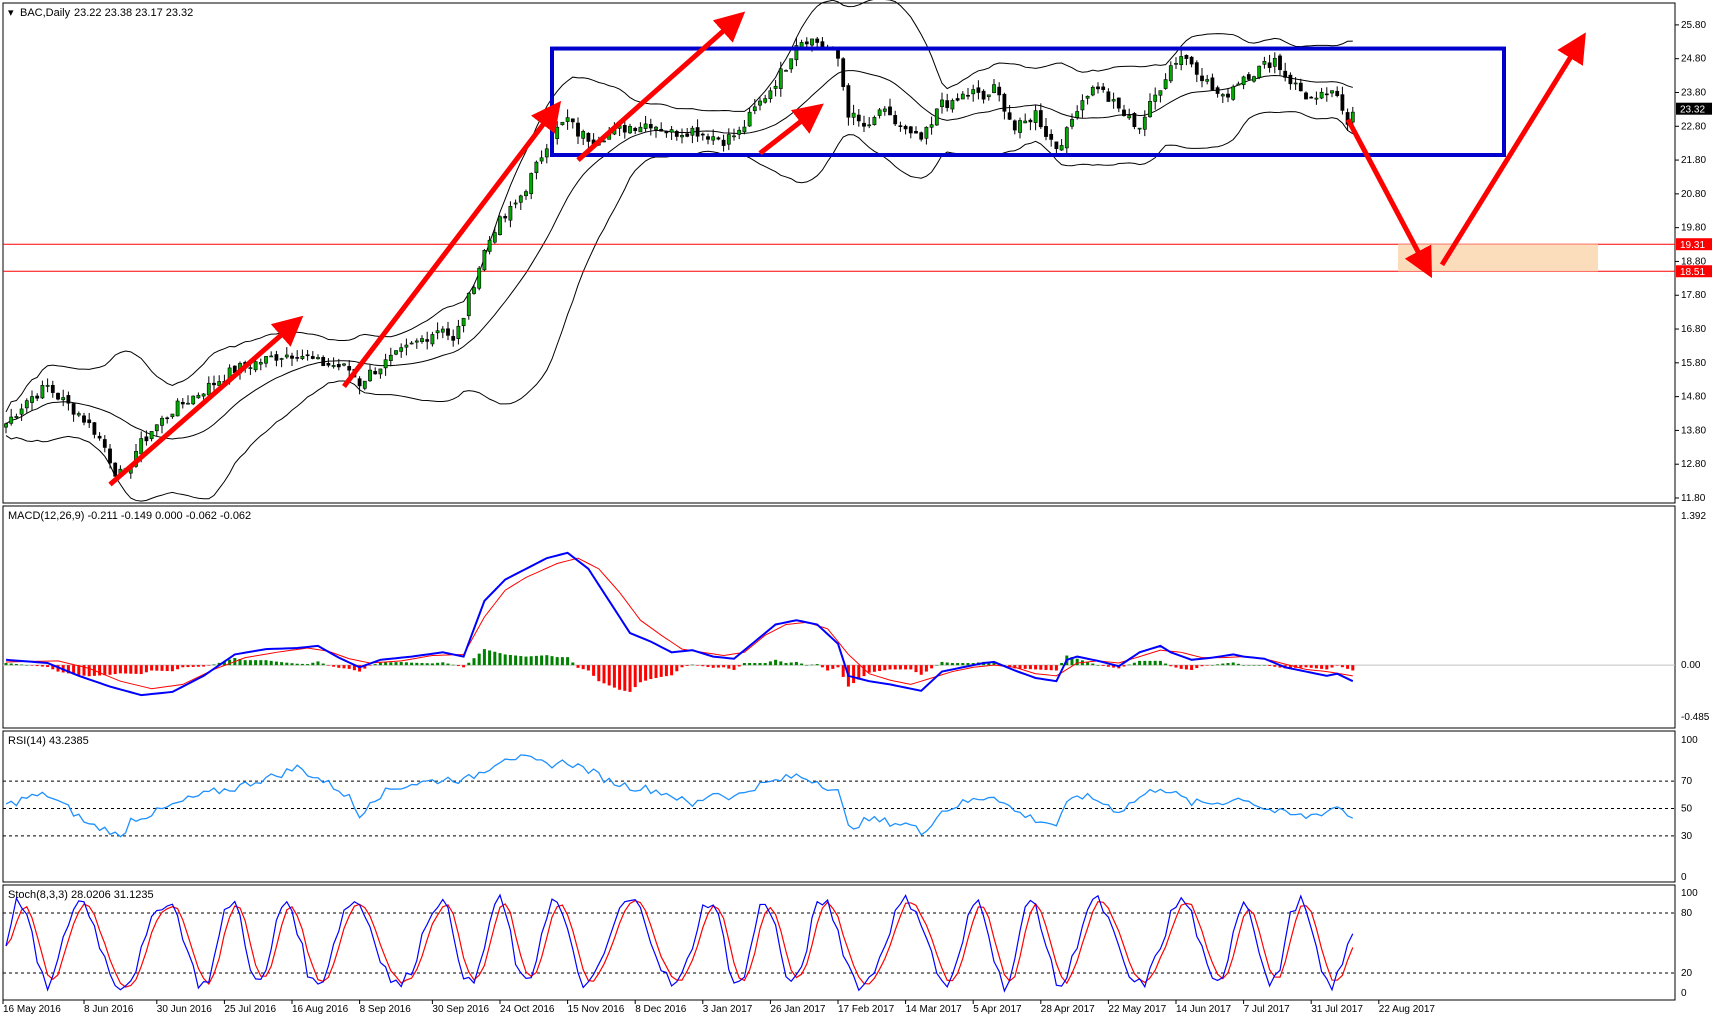 The width and height of the screenshot is (1713, 1020). What do you see at coordinates (866, 1009) in the screenshot?
I see `date-tick-label: 17 Feb 2017` at bounding box center [866, 1009].